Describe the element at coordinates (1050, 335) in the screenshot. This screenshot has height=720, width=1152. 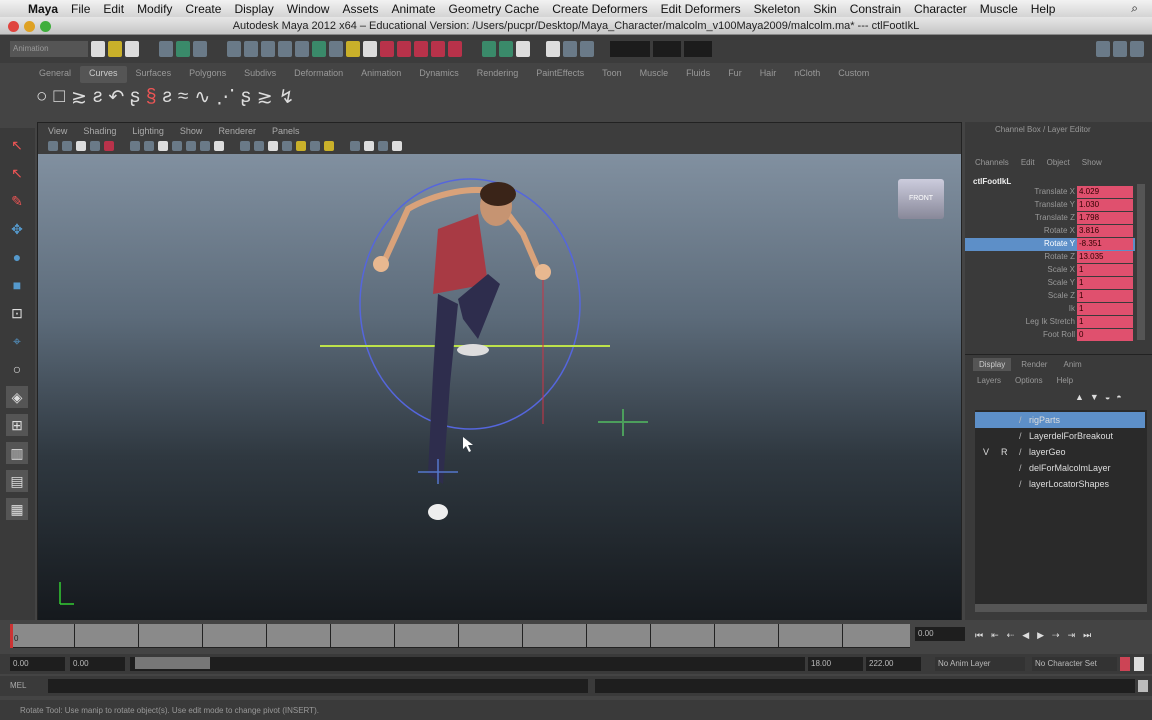
I see `channel-row: Foot Roll 0` at that location.